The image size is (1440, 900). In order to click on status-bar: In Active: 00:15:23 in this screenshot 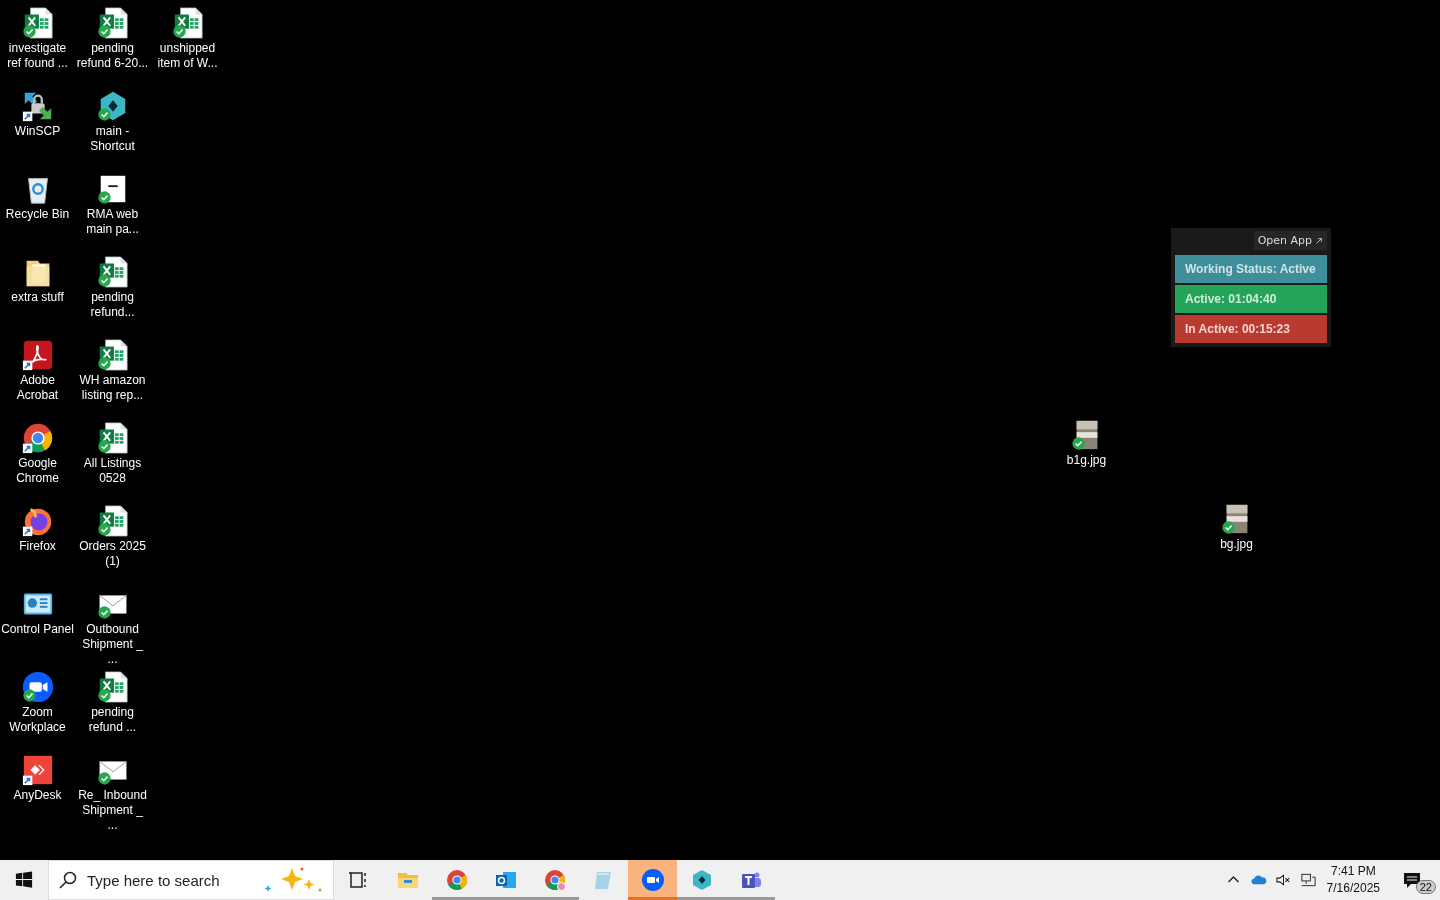, I will do `click(1251, 329)`.